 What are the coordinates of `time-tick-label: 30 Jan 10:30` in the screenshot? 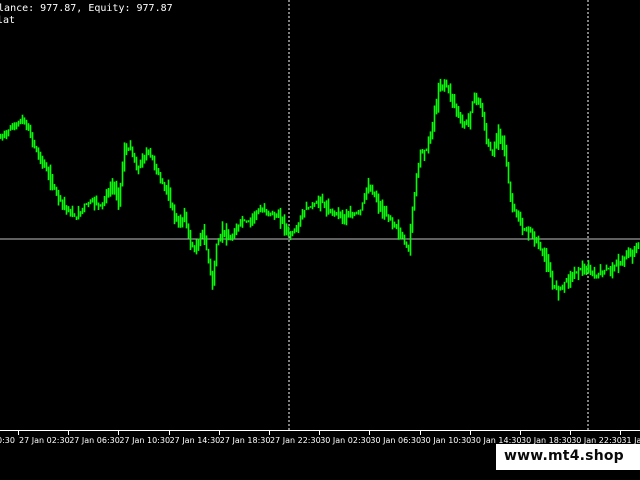 It's located at (446, 440).